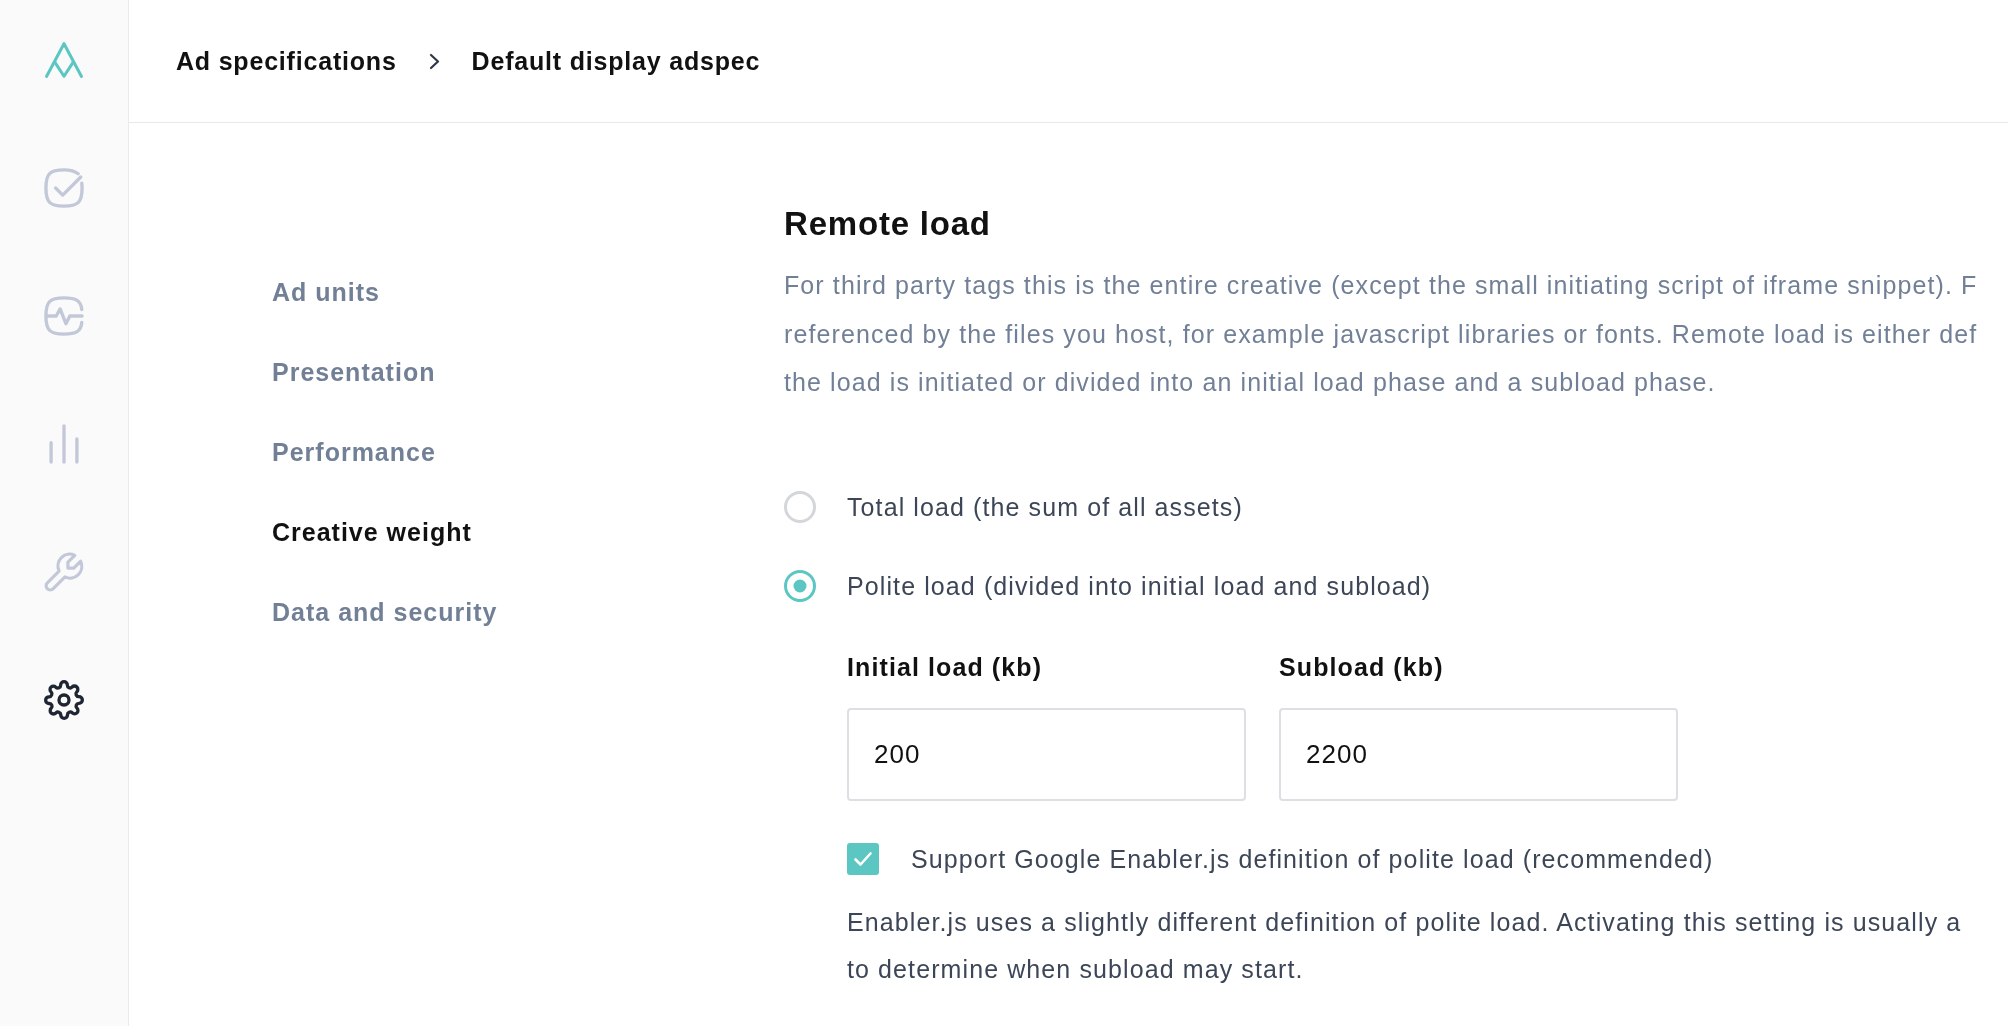 The image size is (2008, 1026). What do you see at coordinates (887, 224) in the screenshot?
I see `section-title: Remote load` at bounding box center [887, 224].